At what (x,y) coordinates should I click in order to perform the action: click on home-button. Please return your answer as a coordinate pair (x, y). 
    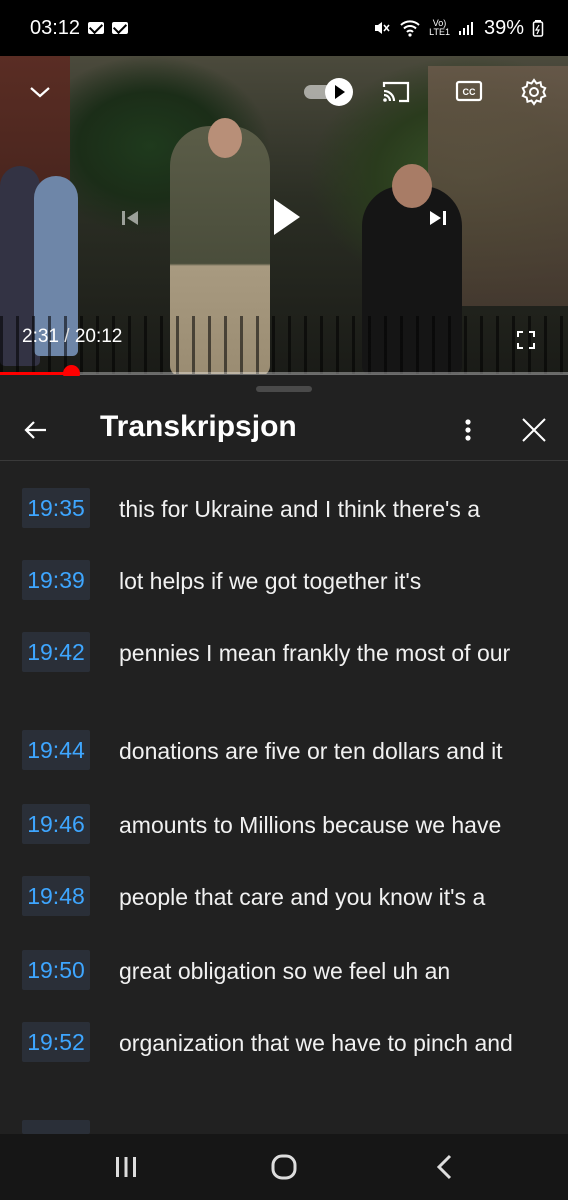
    Looking at the image, I should click on (284, 1167).